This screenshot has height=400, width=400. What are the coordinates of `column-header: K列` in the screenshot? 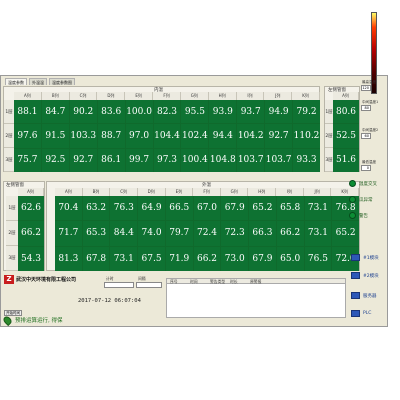 It's located at (345, 192).